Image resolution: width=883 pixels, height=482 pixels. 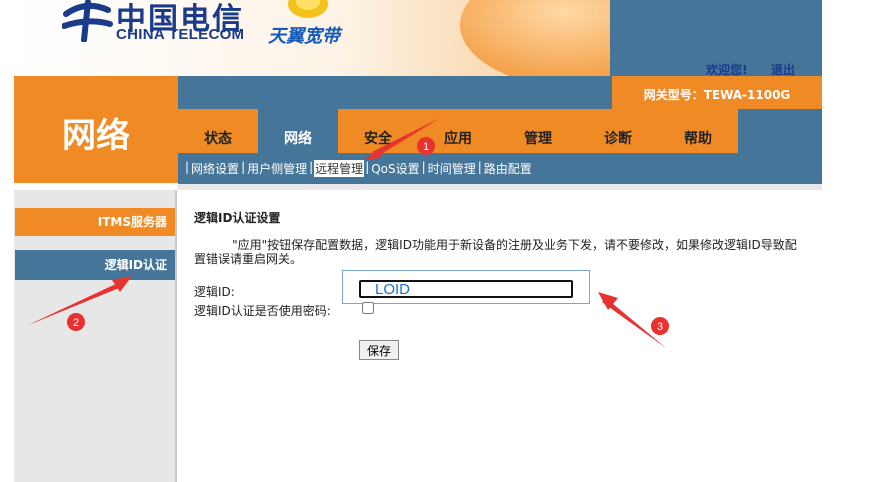 What do you see at coordinates (214, 292) in the screenshot?
I see `loid-label: 逻辑ID:` at bounding box center [214, 292].